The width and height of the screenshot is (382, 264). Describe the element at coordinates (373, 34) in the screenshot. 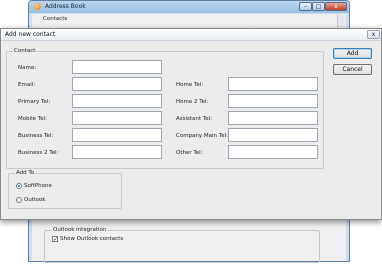

I see `dialog-close-button: x` at that location.